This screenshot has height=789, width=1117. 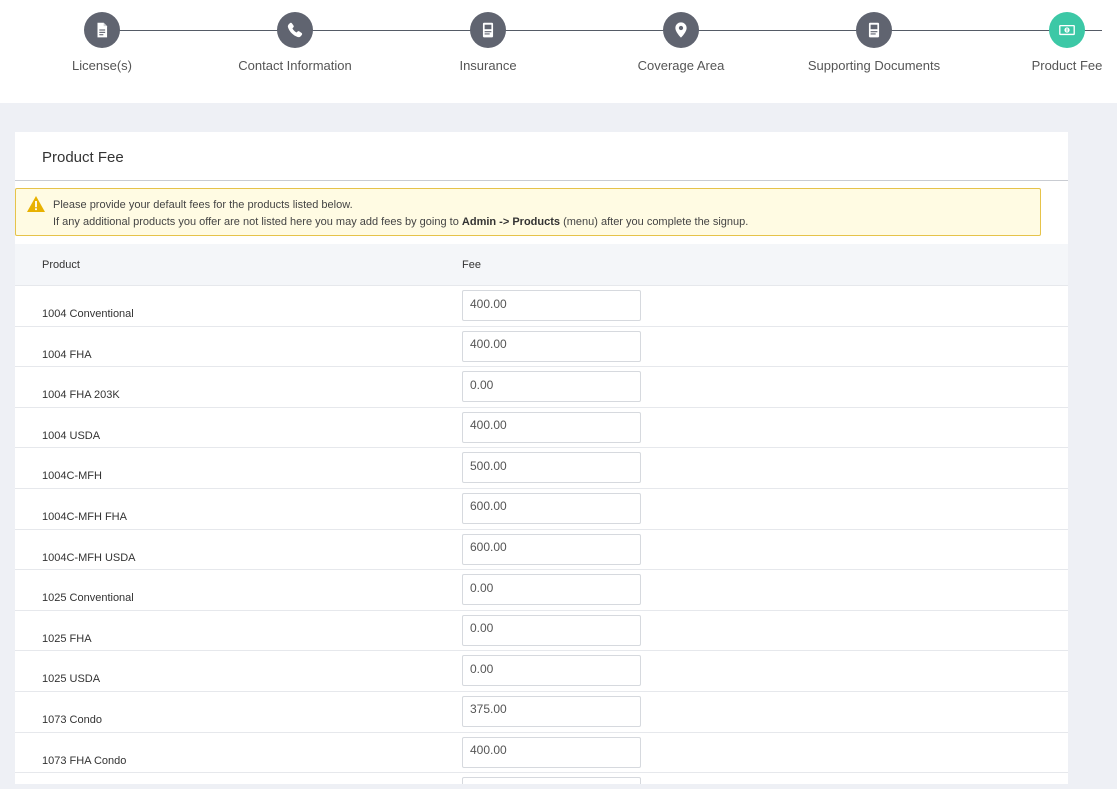 I want to click on step-insurance: Insurance, so click(x=488, y=42).